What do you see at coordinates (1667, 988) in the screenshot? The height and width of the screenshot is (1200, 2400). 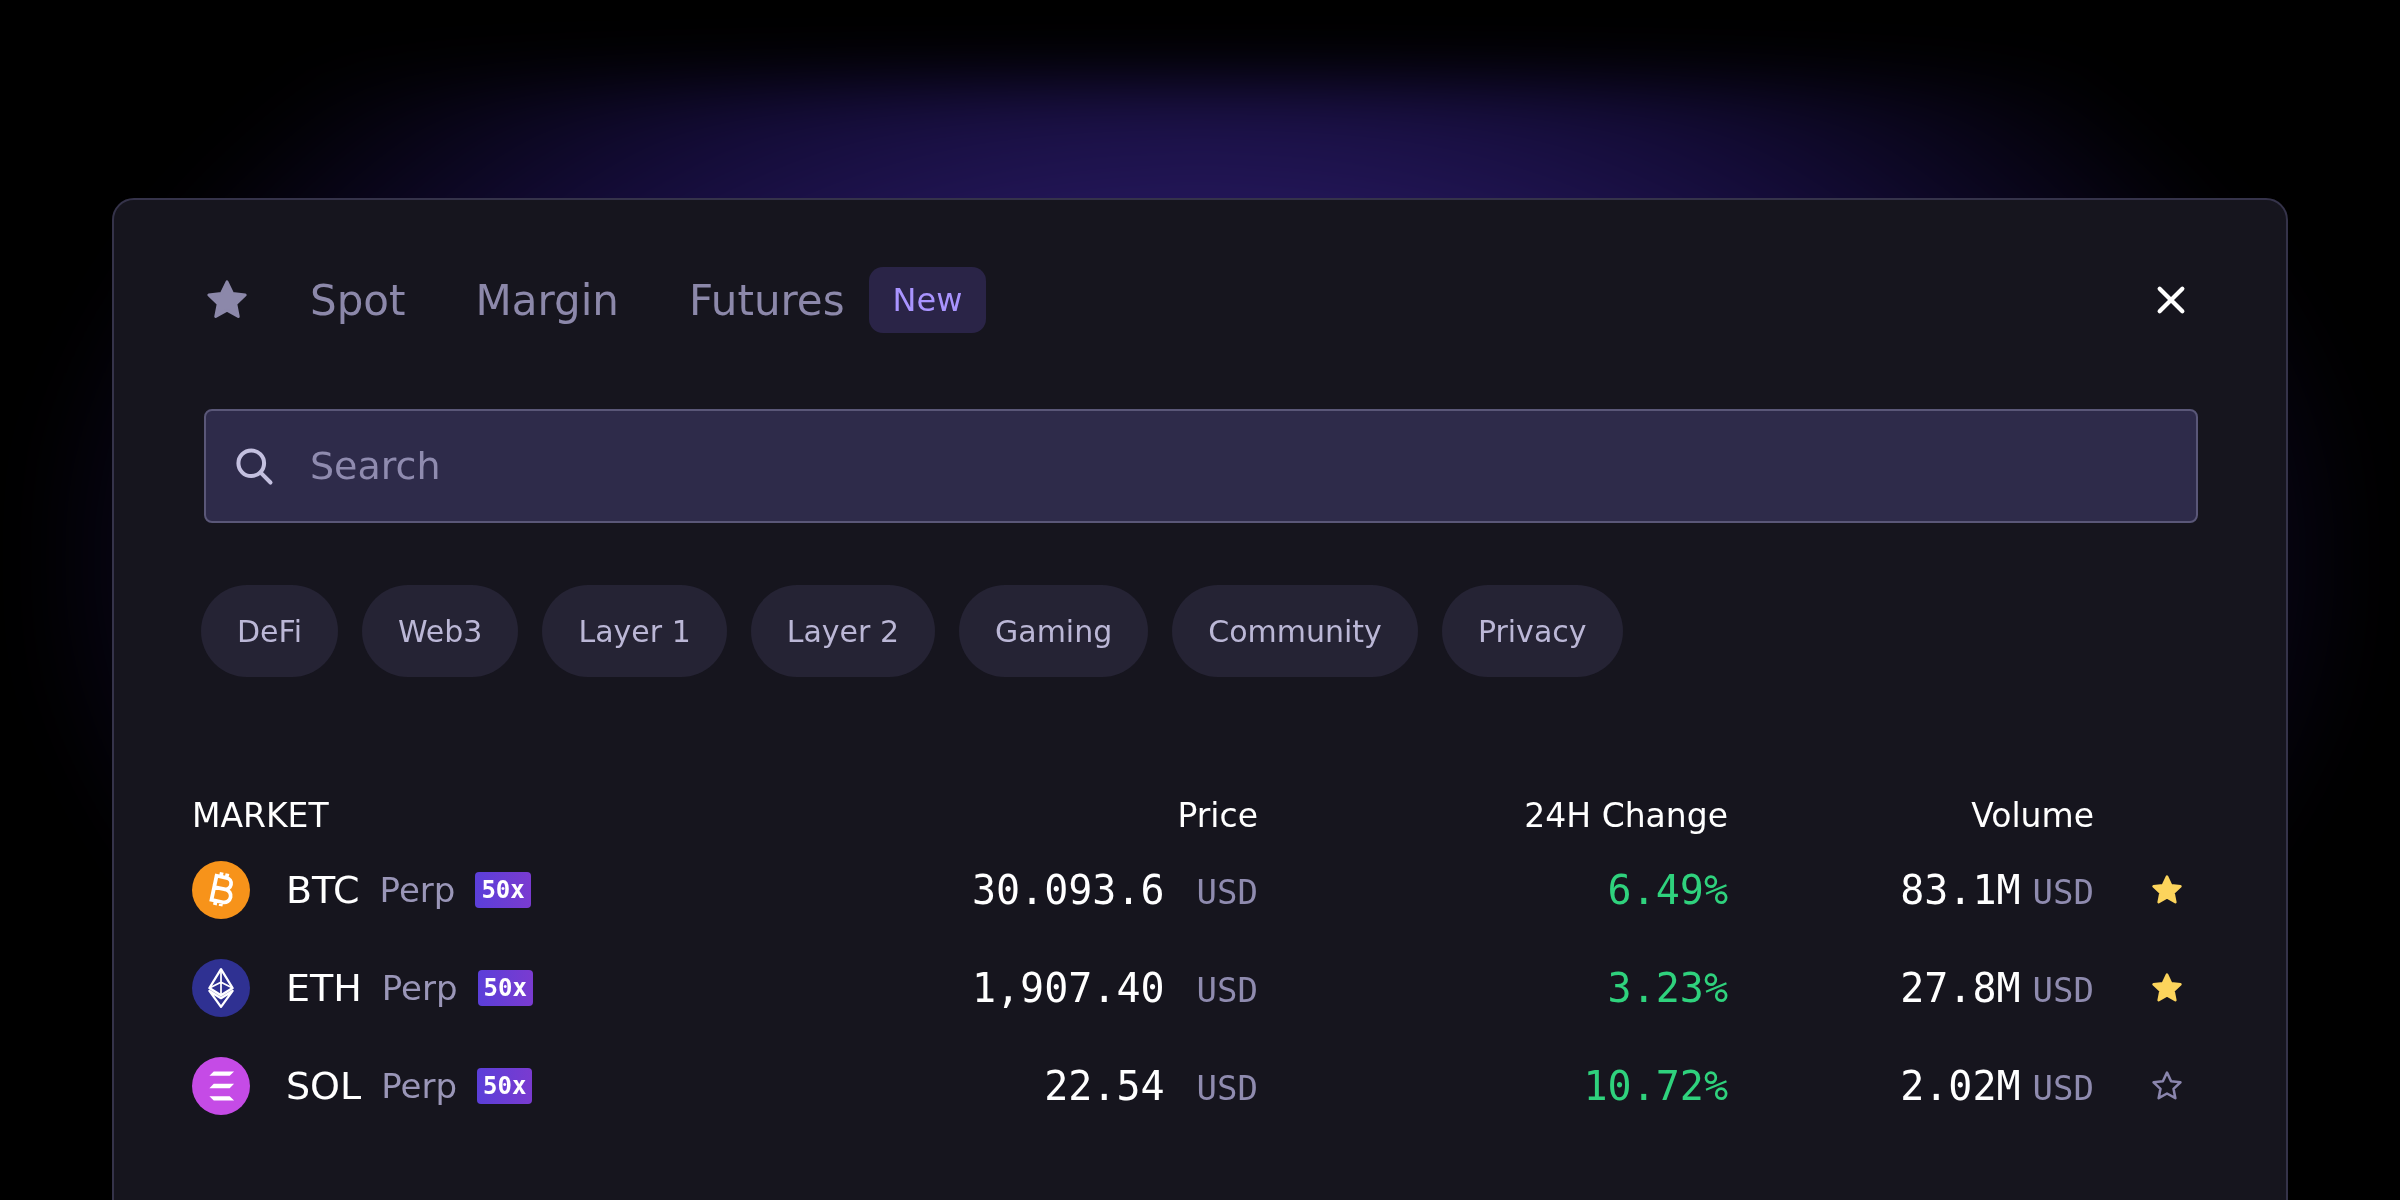 I see `change-value: 3.23%` at bounding box center [1667, 988].